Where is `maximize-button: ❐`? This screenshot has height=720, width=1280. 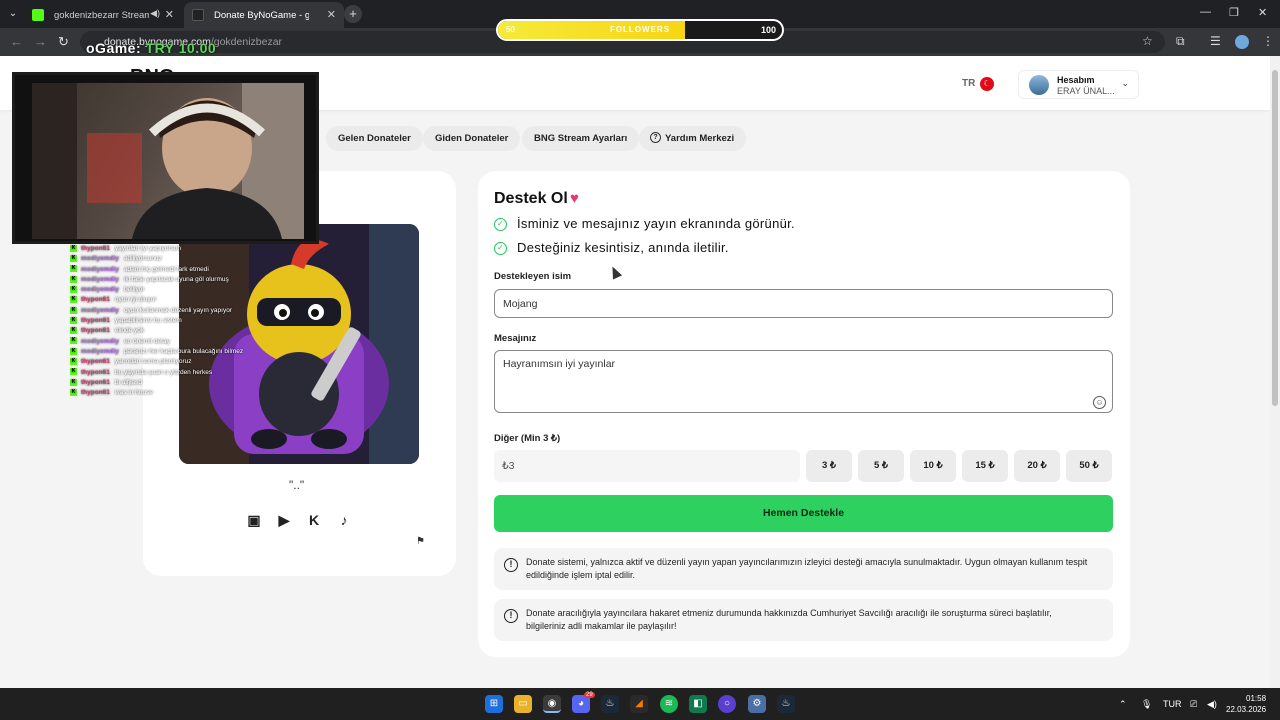
maximize-button: ❐ is located at coordinates (1234, 12).